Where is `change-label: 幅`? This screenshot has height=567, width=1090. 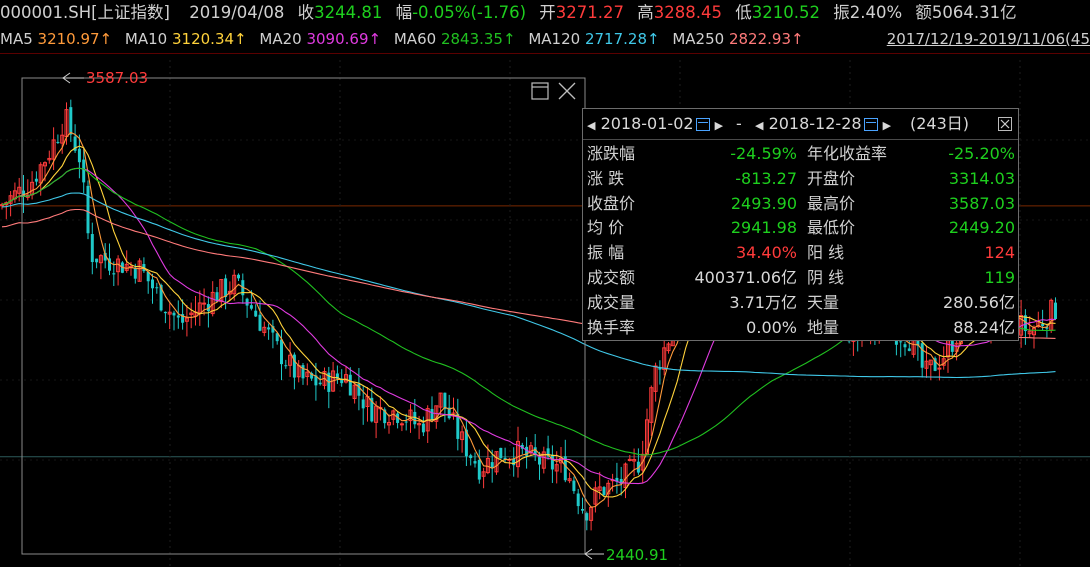
change-label: 幅 is located at coordinates (404, 12).